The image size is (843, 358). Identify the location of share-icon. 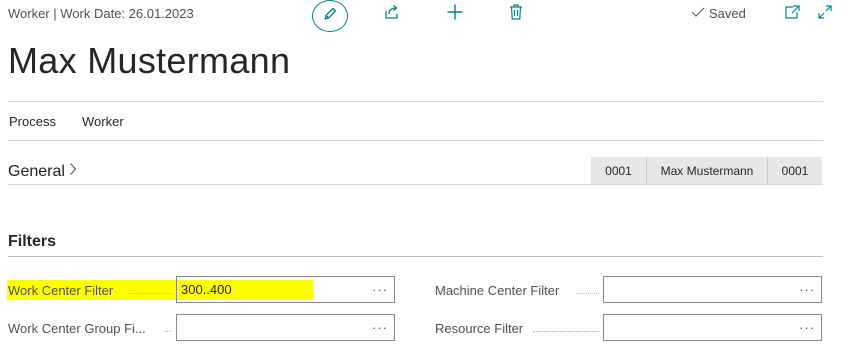
(392, 14).